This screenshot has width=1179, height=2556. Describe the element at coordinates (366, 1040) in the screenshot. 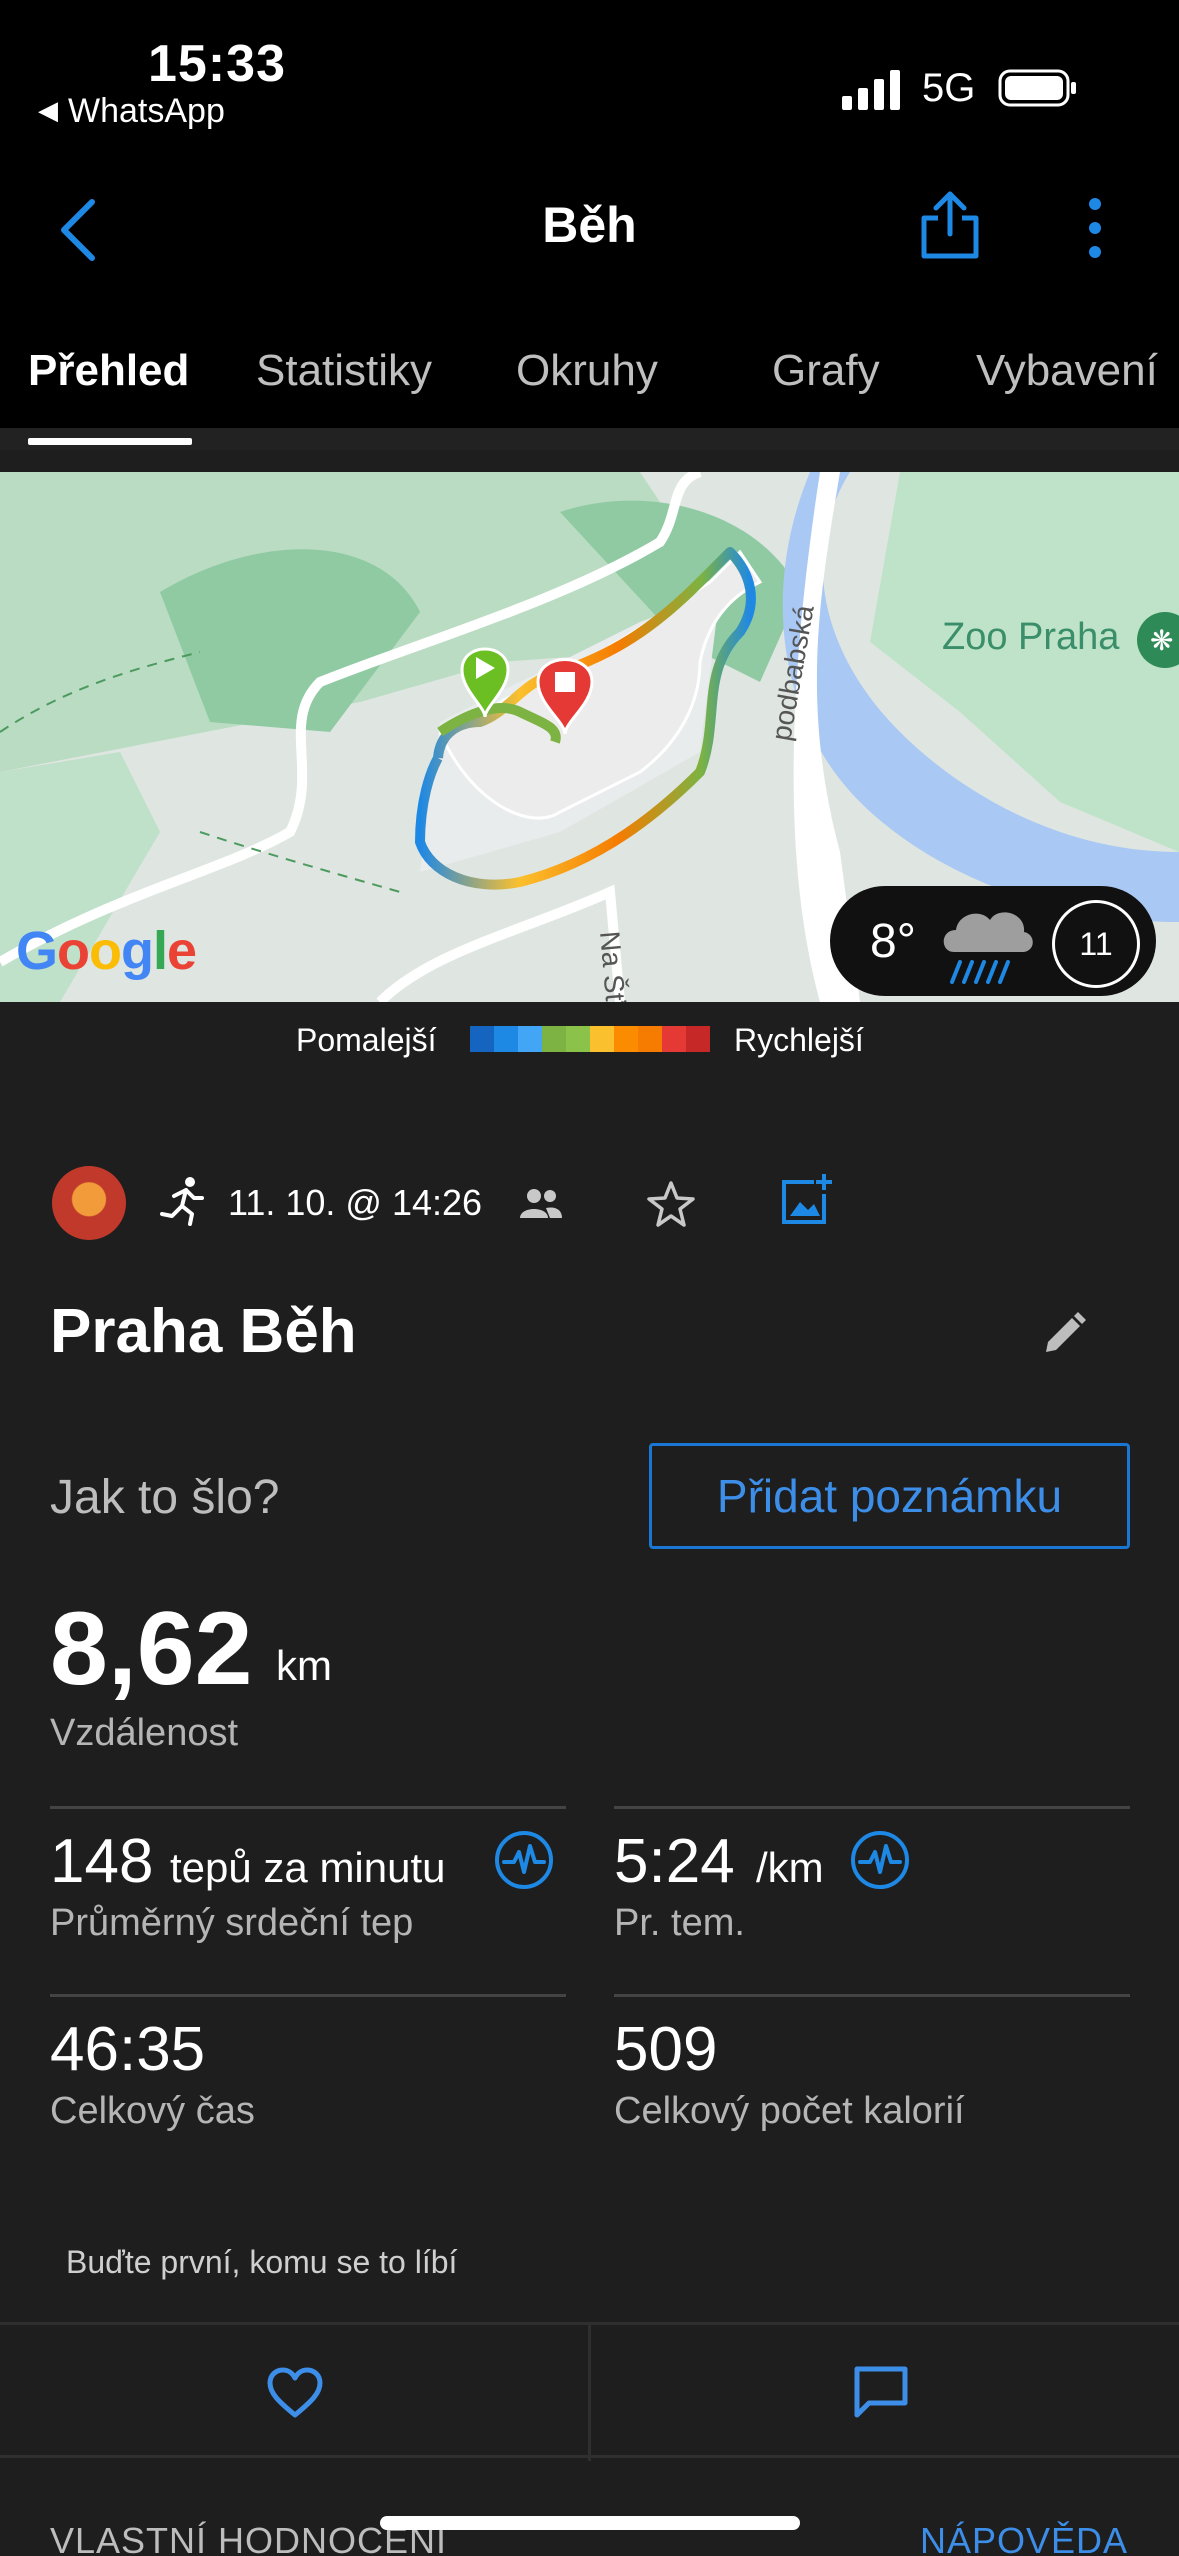

I see `legend-slow-label: Pomalejší` at that location.